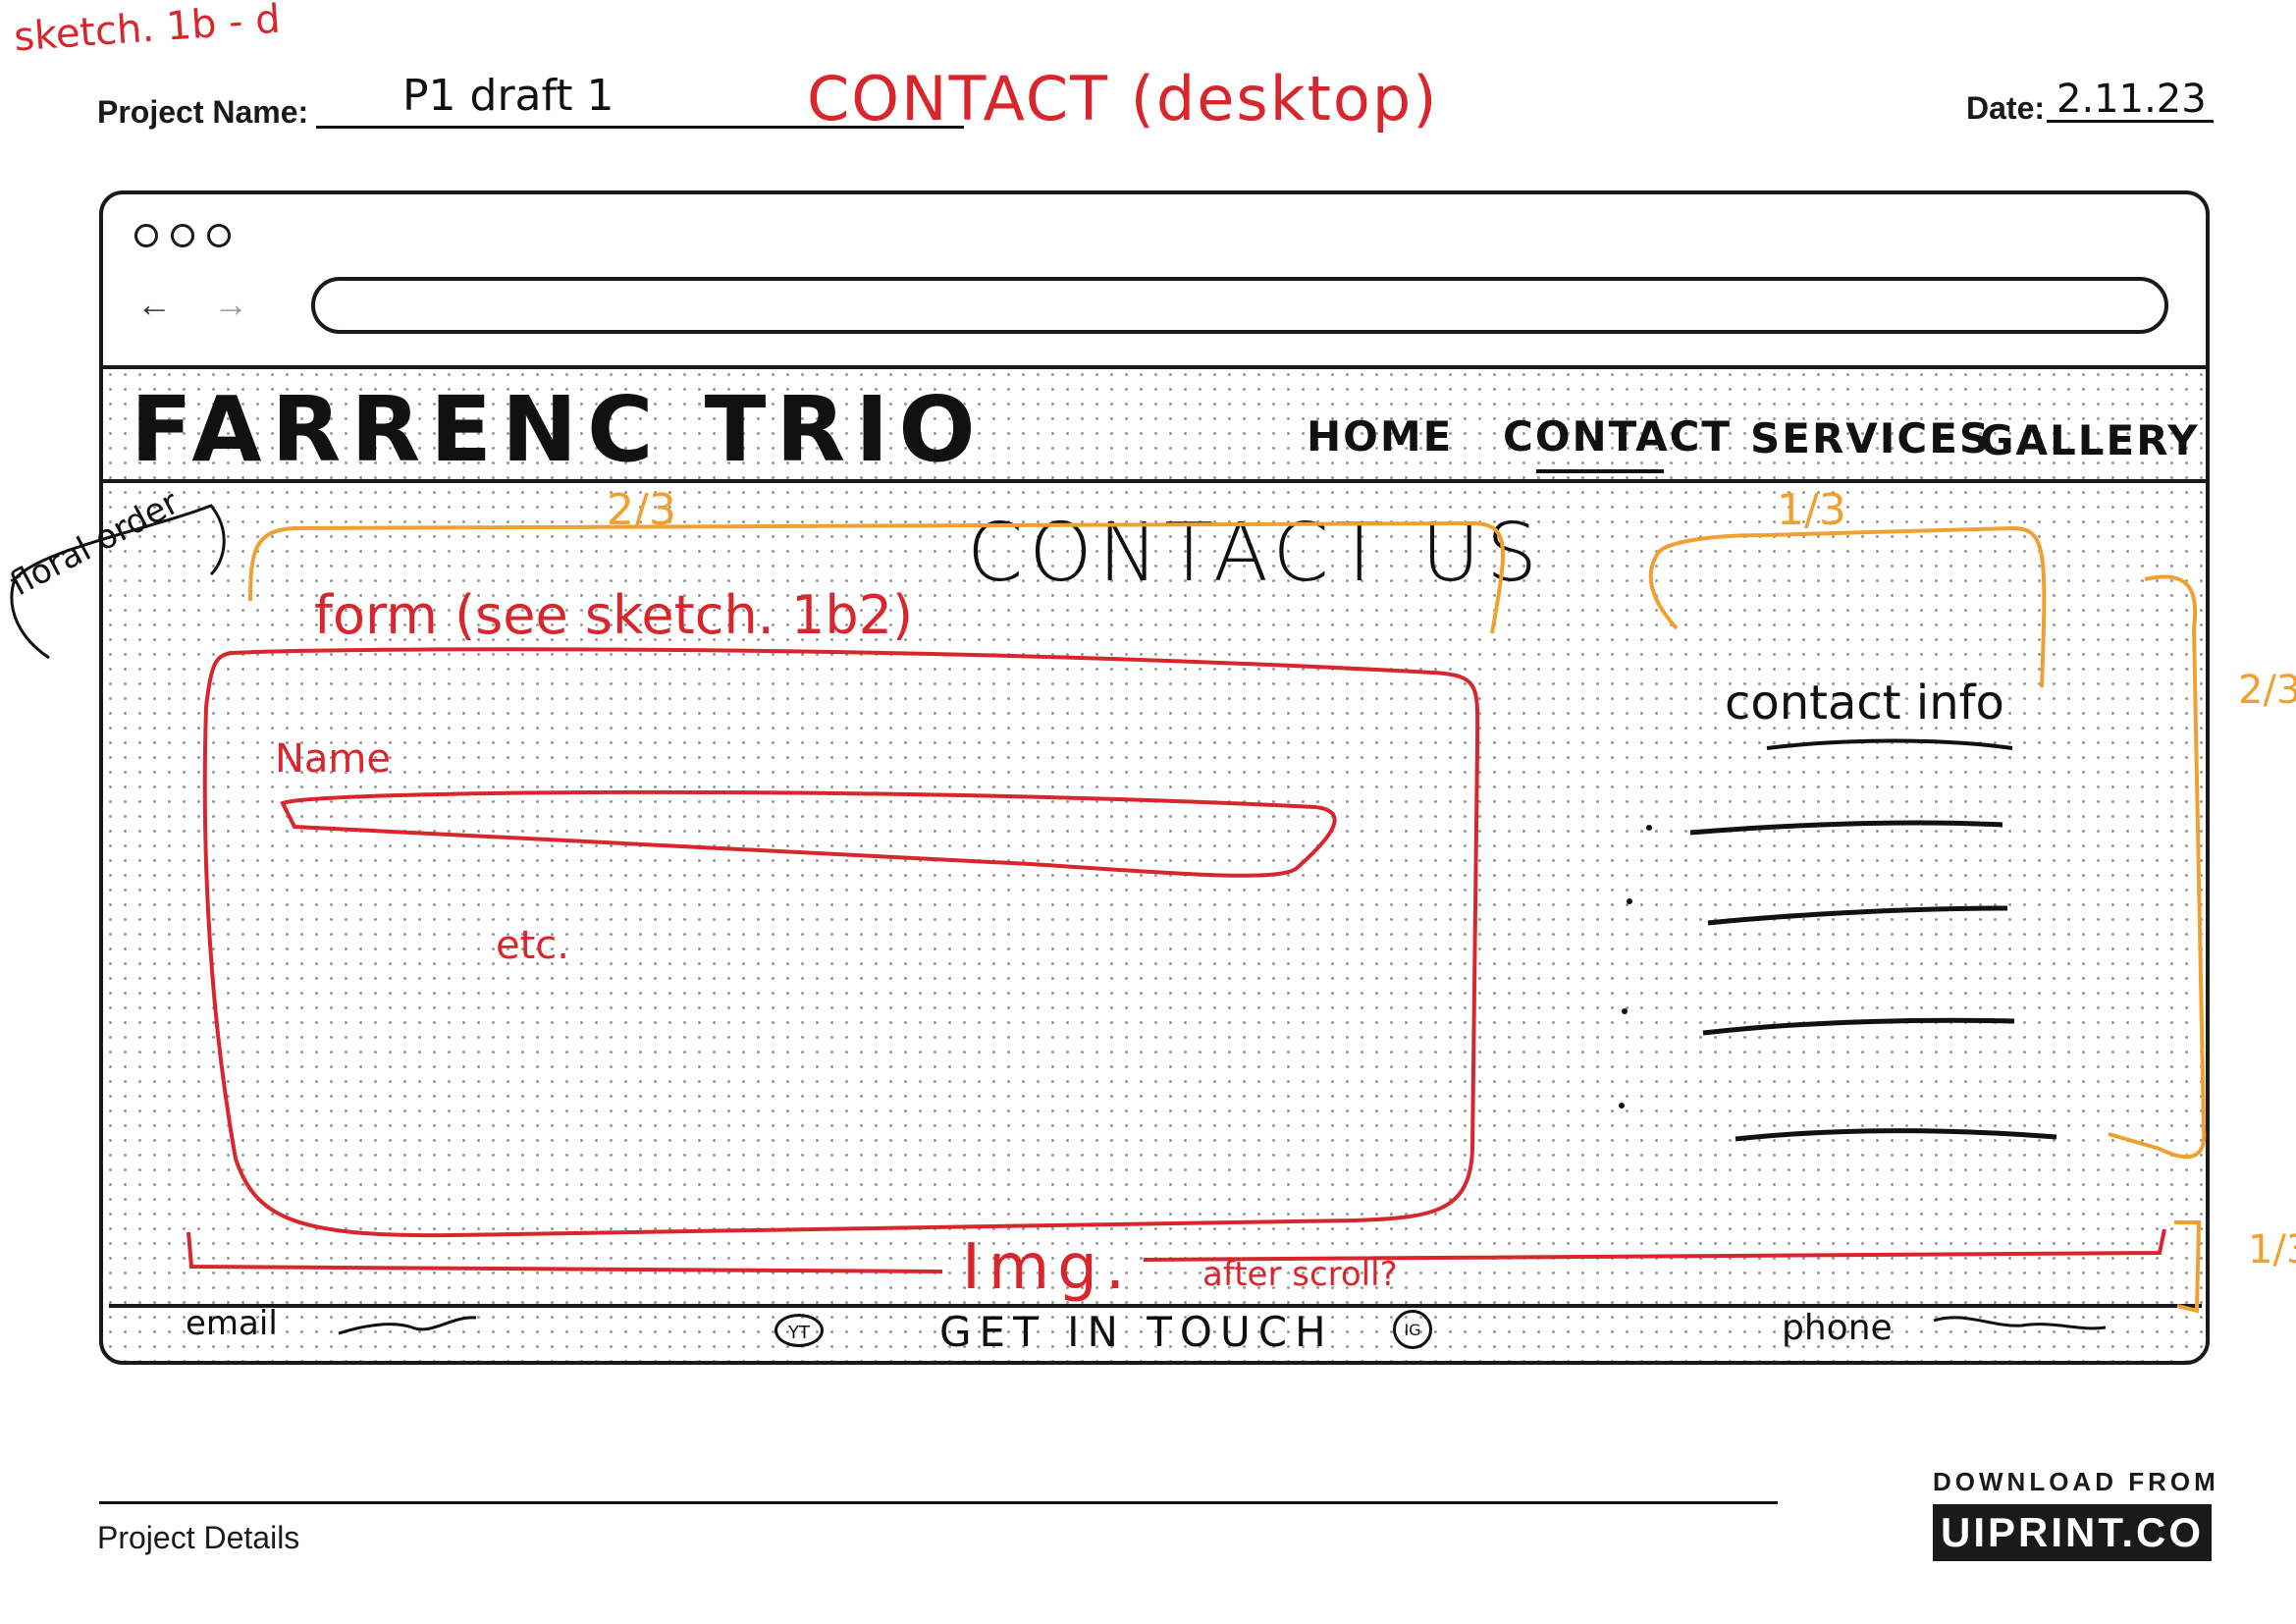 The width and height of the screenshot is (2296, 1624). What do you see at coordinates (2072, 1532) in the screenshot?
I see `uiprint-logo: UIPRINT.CO` at bounding box center [2072, 1532].